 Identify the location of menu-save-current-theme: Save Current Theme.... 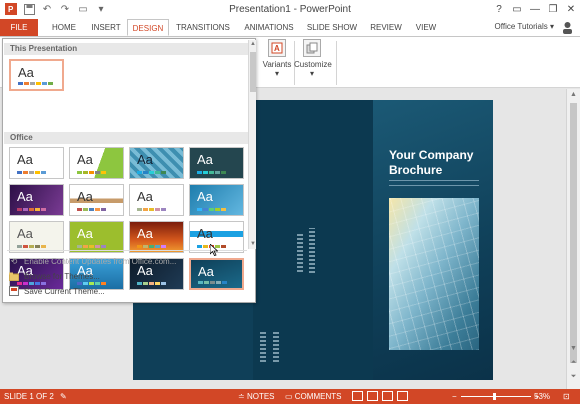
(57, 291).